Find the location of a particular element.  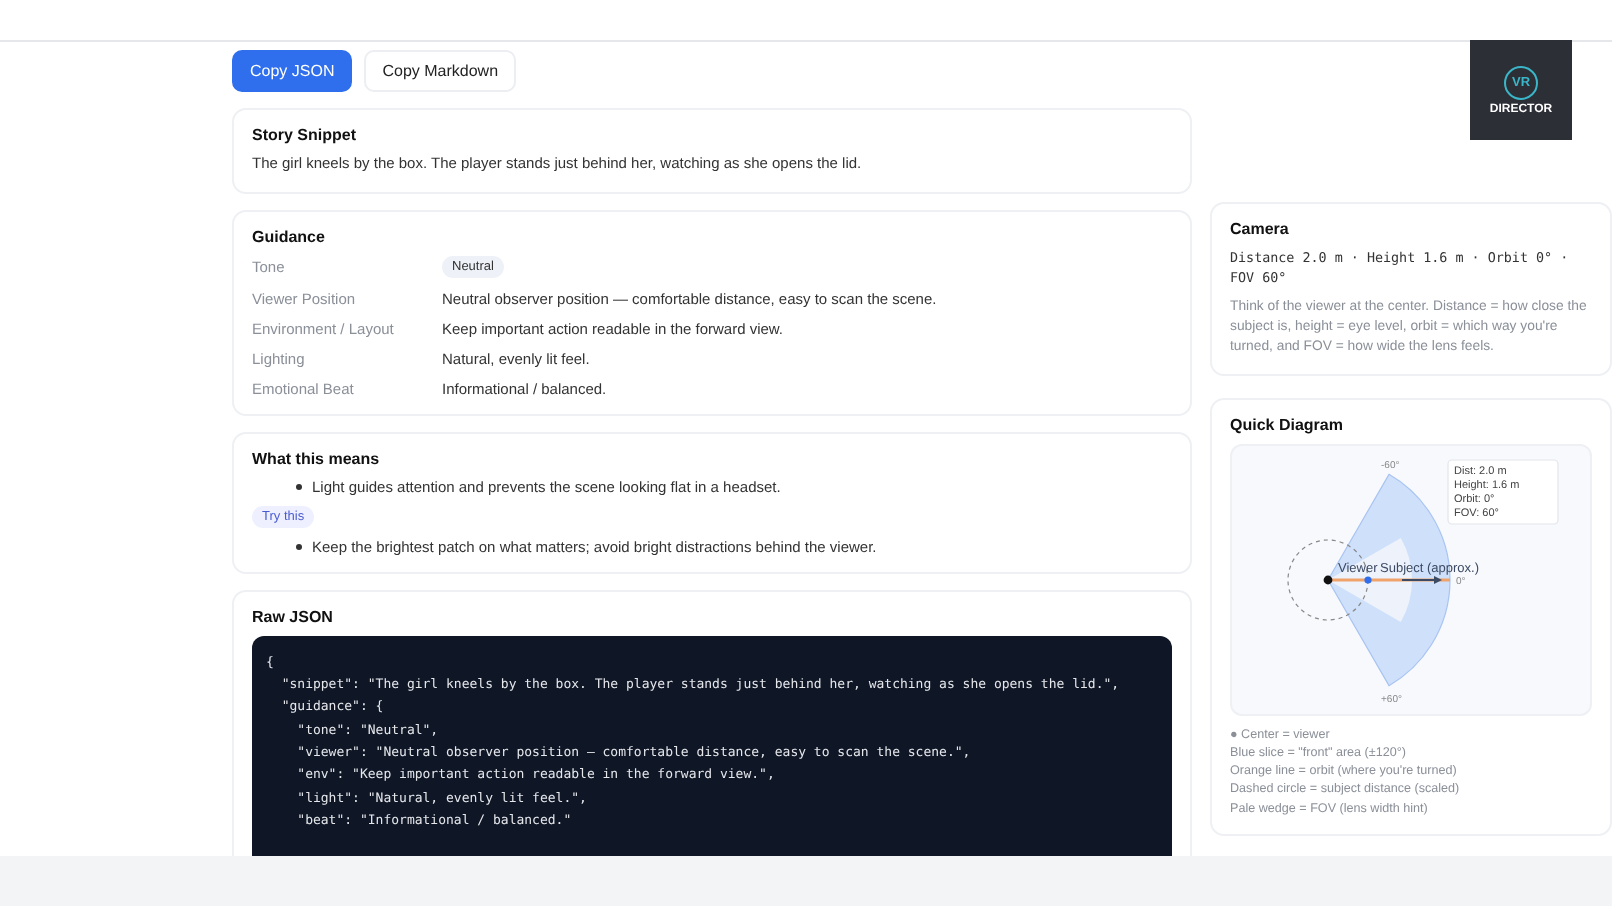

copy-button: Copy Markdown is located at coordinates (440, 71).